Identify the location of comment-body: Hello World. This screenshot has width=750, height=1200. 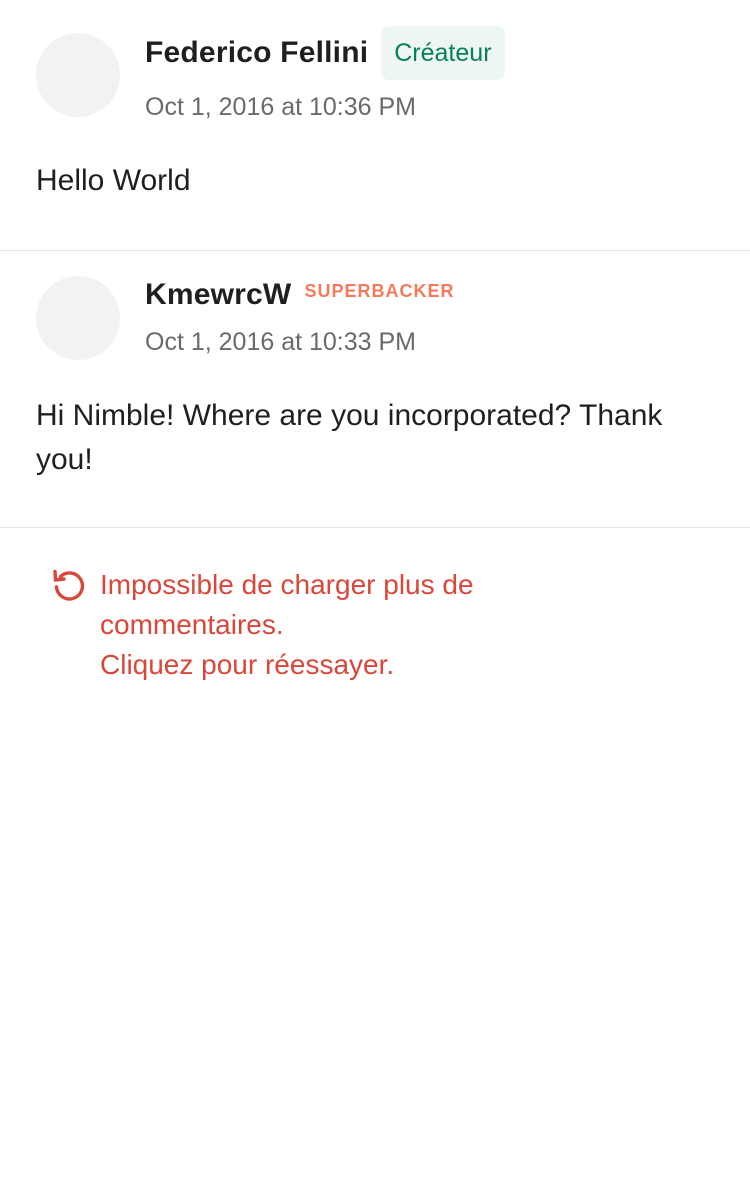
(113, 180).